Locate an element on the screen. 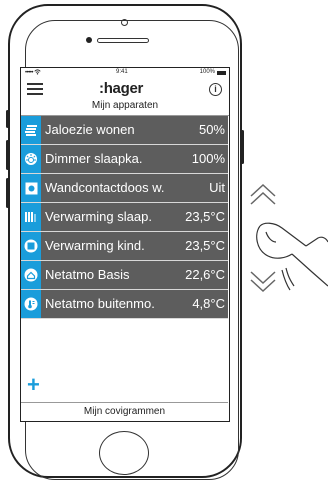  device-name: Netatmo buitenmo. is located at coordinates (100, 303).